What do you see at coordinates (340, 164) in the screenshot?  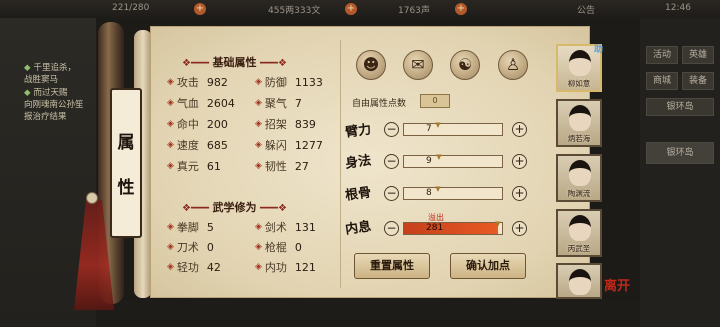 I see `column-divider` at bounding box center [340, 164].